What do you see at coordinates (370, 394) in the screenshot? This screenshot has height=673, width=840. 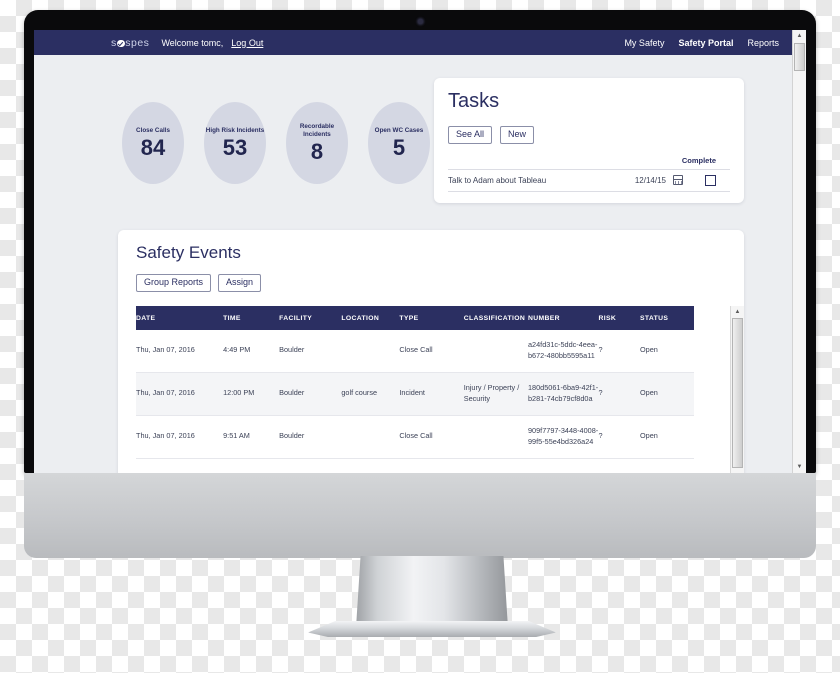 I see `cell-location: golf course` at bounding box center [370, 394].